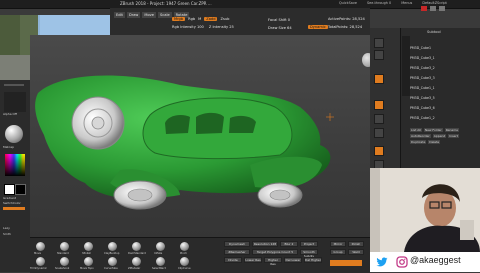 This screenshot has width=480, height=273. I want to click on del-lower-label: Del Lower, so click(293, 260).